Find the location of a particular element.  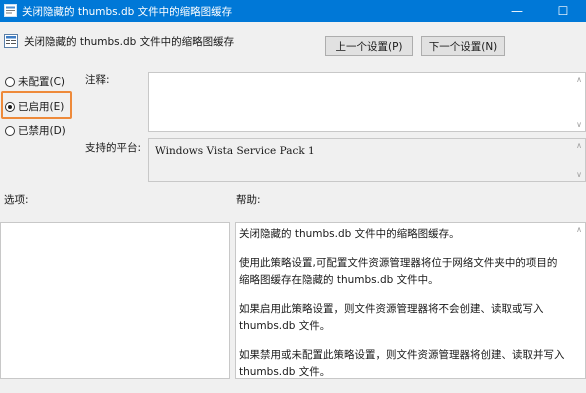

minimize-button: — is located at coordinates (517, 11).